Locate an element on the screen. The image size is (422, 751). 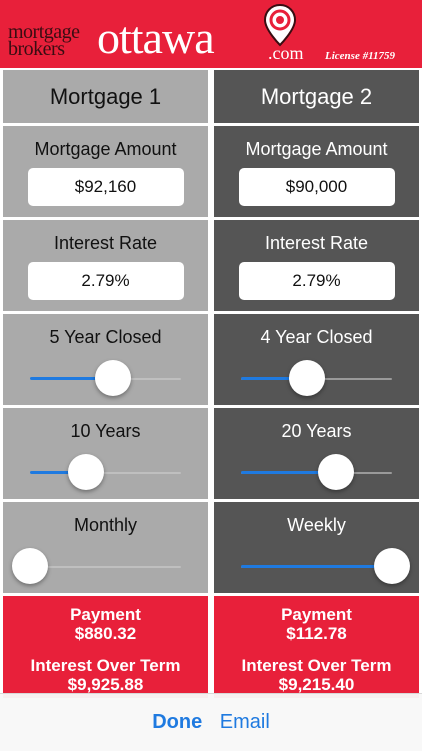
brand-logo-text: mortgage brokers is located at coordinates (44, 41).